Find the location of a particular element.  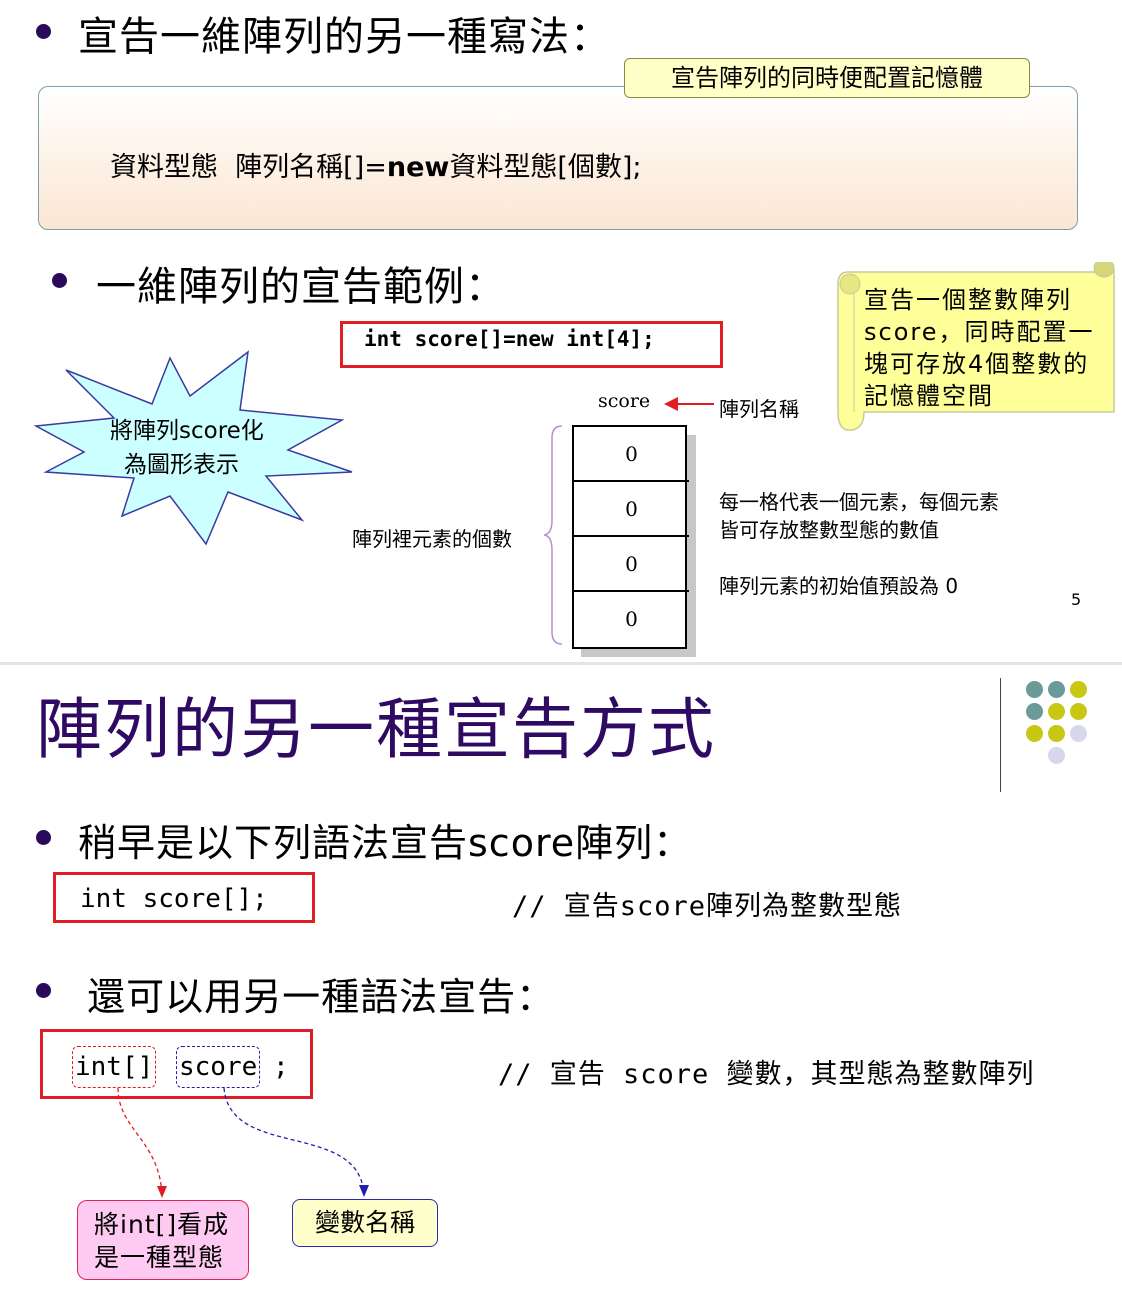

name-callout: 變數名稱 is located at coordinates (365, 1223).